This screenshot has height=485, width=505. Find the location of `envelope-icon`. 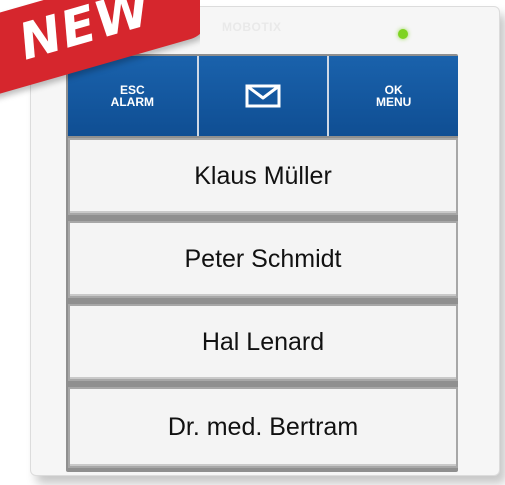

envelope-icon is located at coordinates (263, 96).